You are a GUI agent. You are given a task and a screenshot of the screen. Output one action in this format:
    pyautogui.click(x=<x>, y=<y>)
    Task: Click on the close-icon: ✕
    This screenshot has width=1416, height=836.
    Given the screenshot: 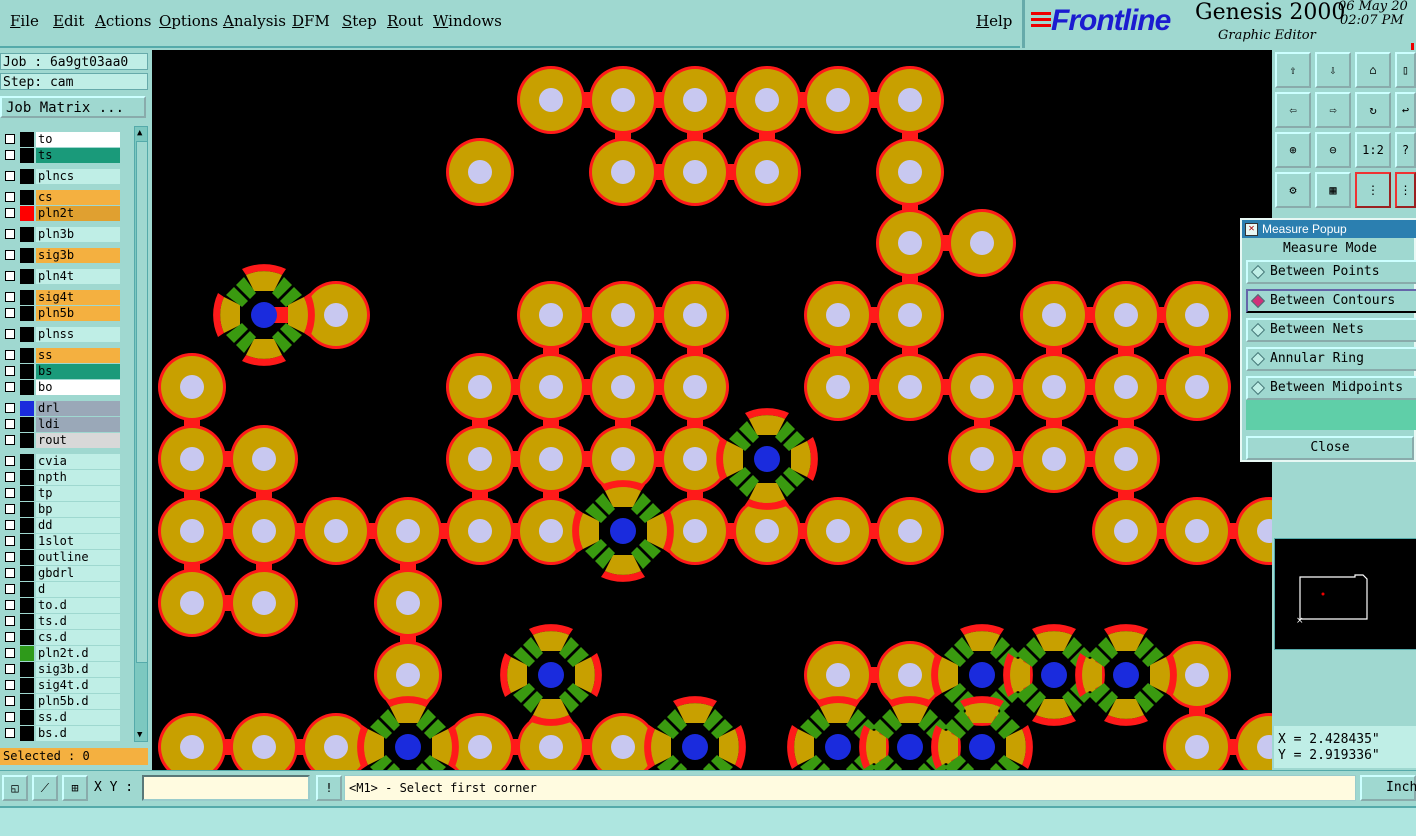 What is the action you would take?
    pyautogui.click(x=1251, y=229)
    